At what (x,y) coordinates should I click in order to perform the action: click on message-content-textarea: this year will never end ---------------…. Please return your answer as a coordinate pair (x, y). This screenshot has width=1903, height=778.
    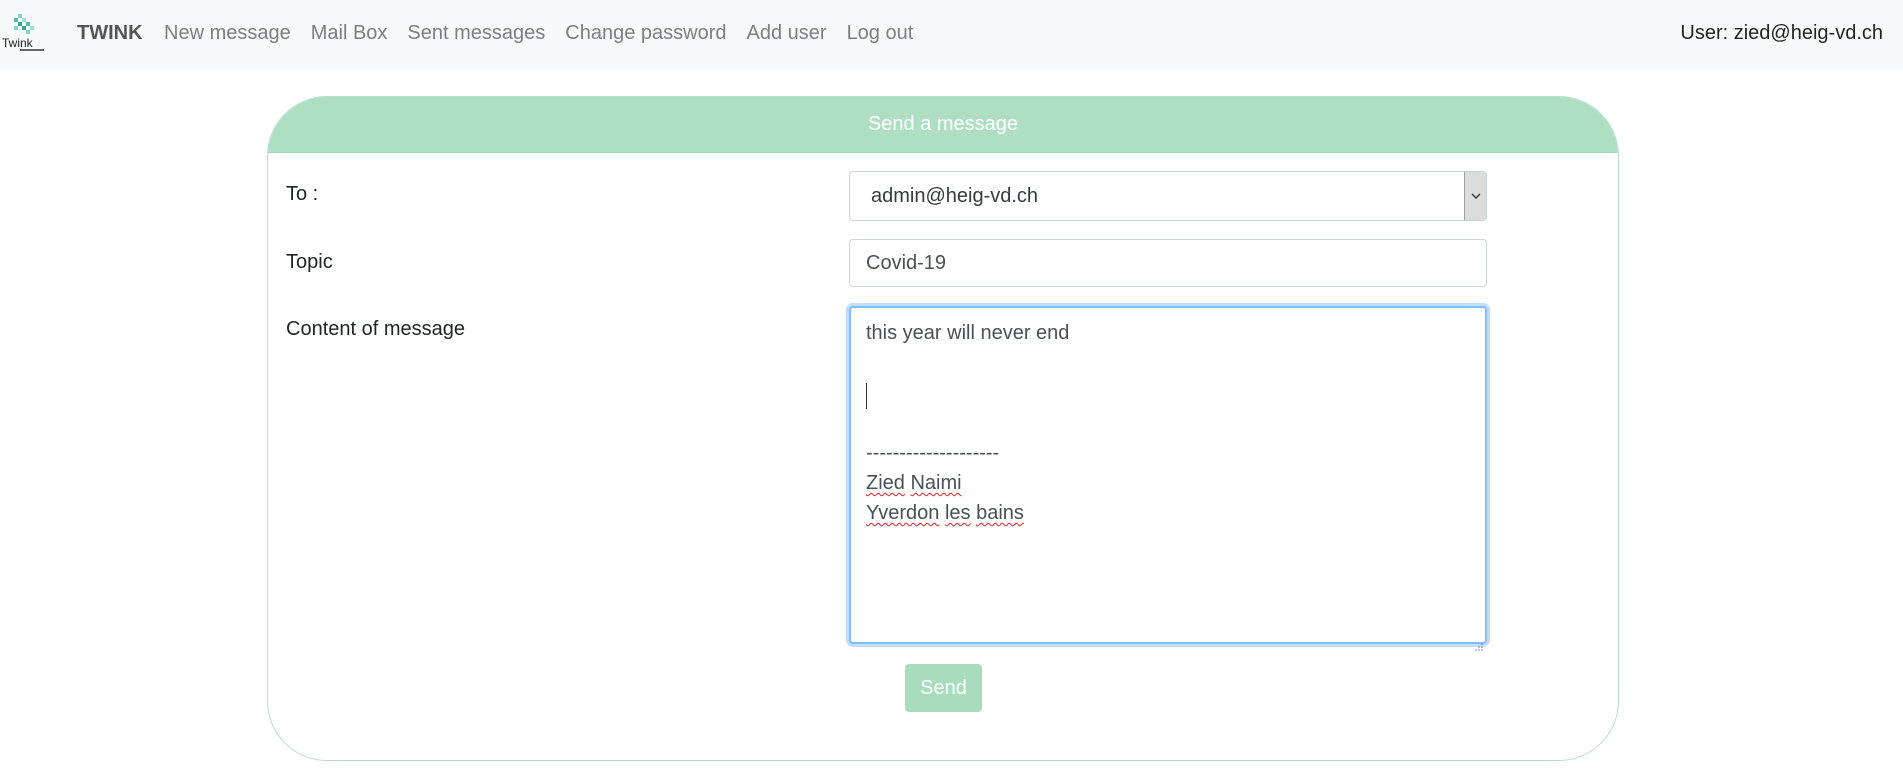
    Looking at the image, I should click on (1168, 478).